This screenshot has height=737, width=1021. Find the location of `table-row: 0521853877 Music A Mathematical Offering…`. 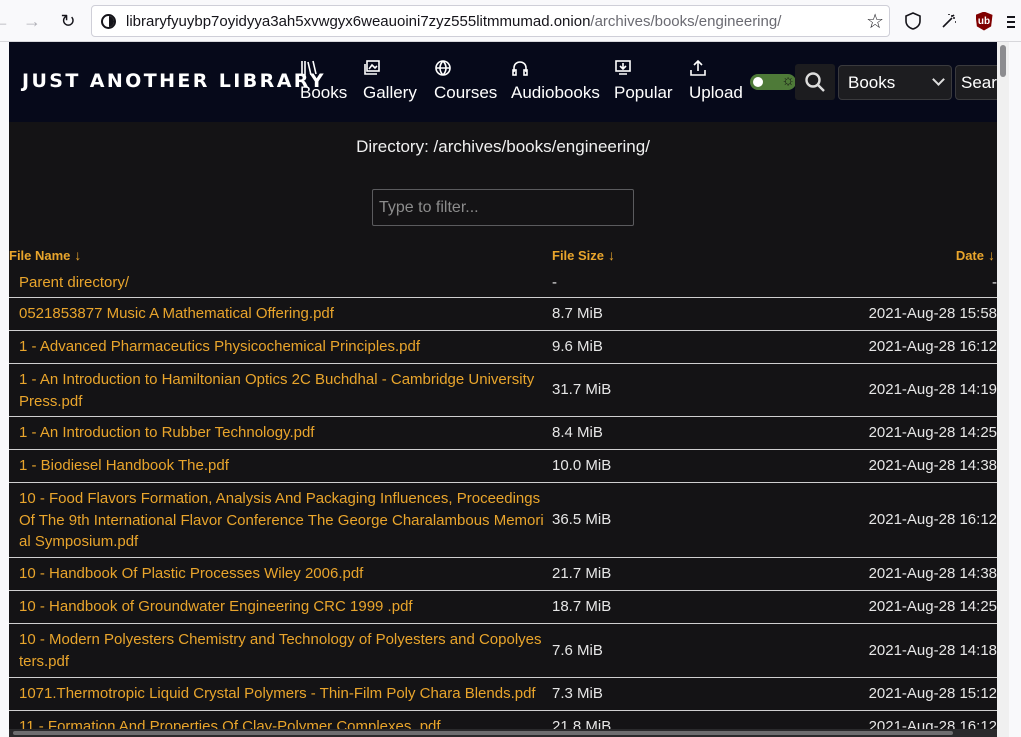

table-row: 0521853877 Music A Mathematical Offering… is located at coordinates (503, 314).